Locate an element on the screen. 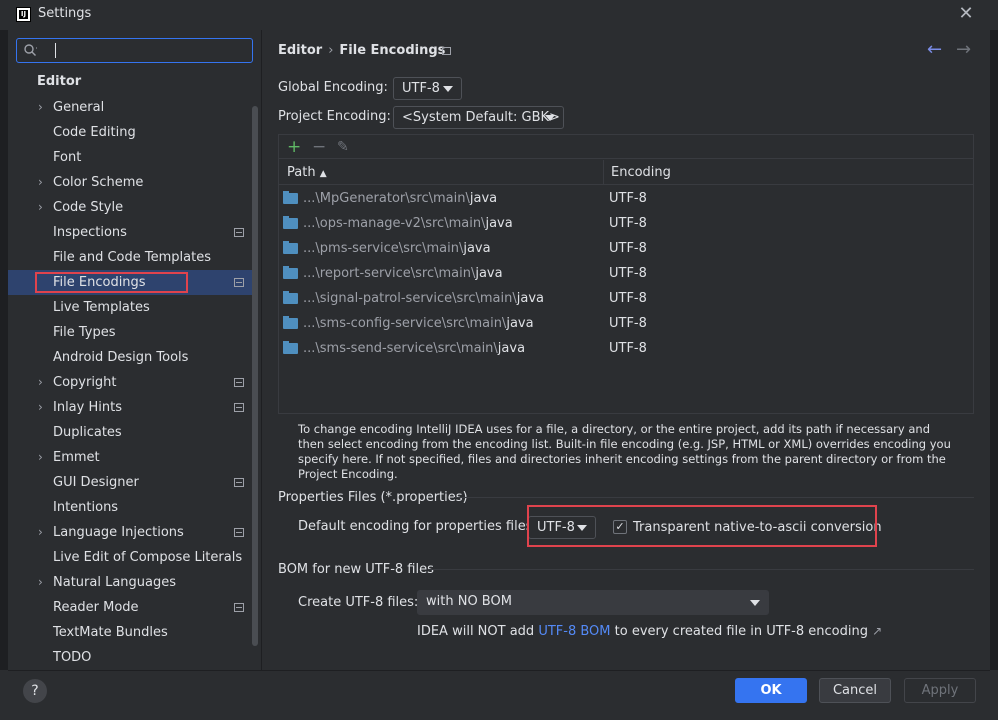 Image resolution: width=998 pixels, height=720 pixels. sidebar-item: Font is located at coordinates (131, 157).